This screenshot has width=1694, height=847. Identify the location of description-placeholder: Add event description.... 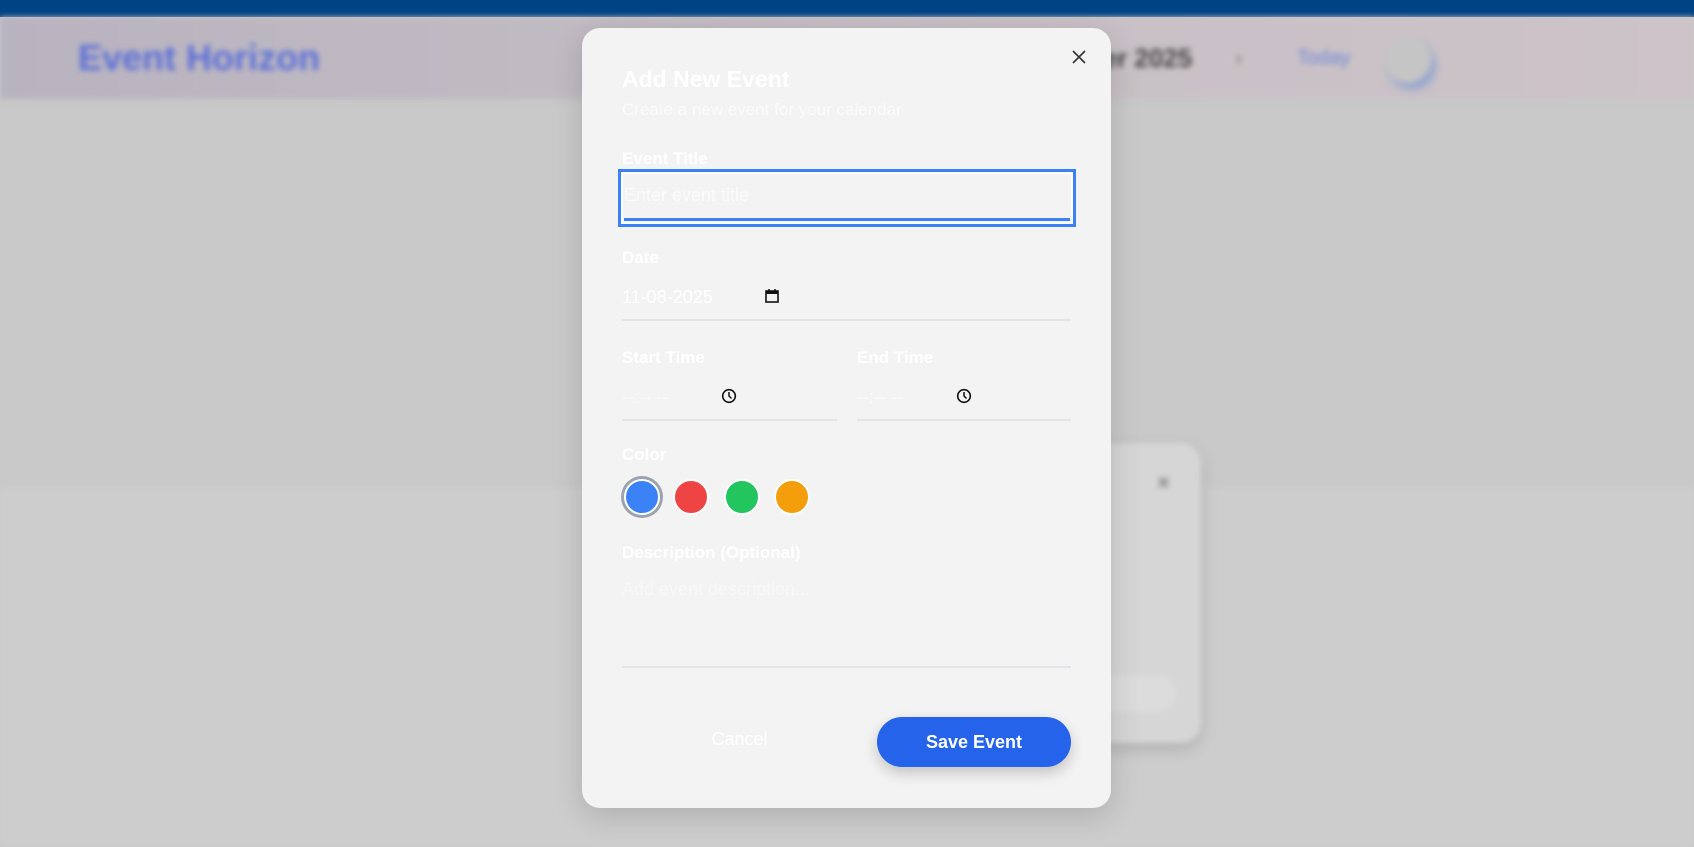
(716, 589).